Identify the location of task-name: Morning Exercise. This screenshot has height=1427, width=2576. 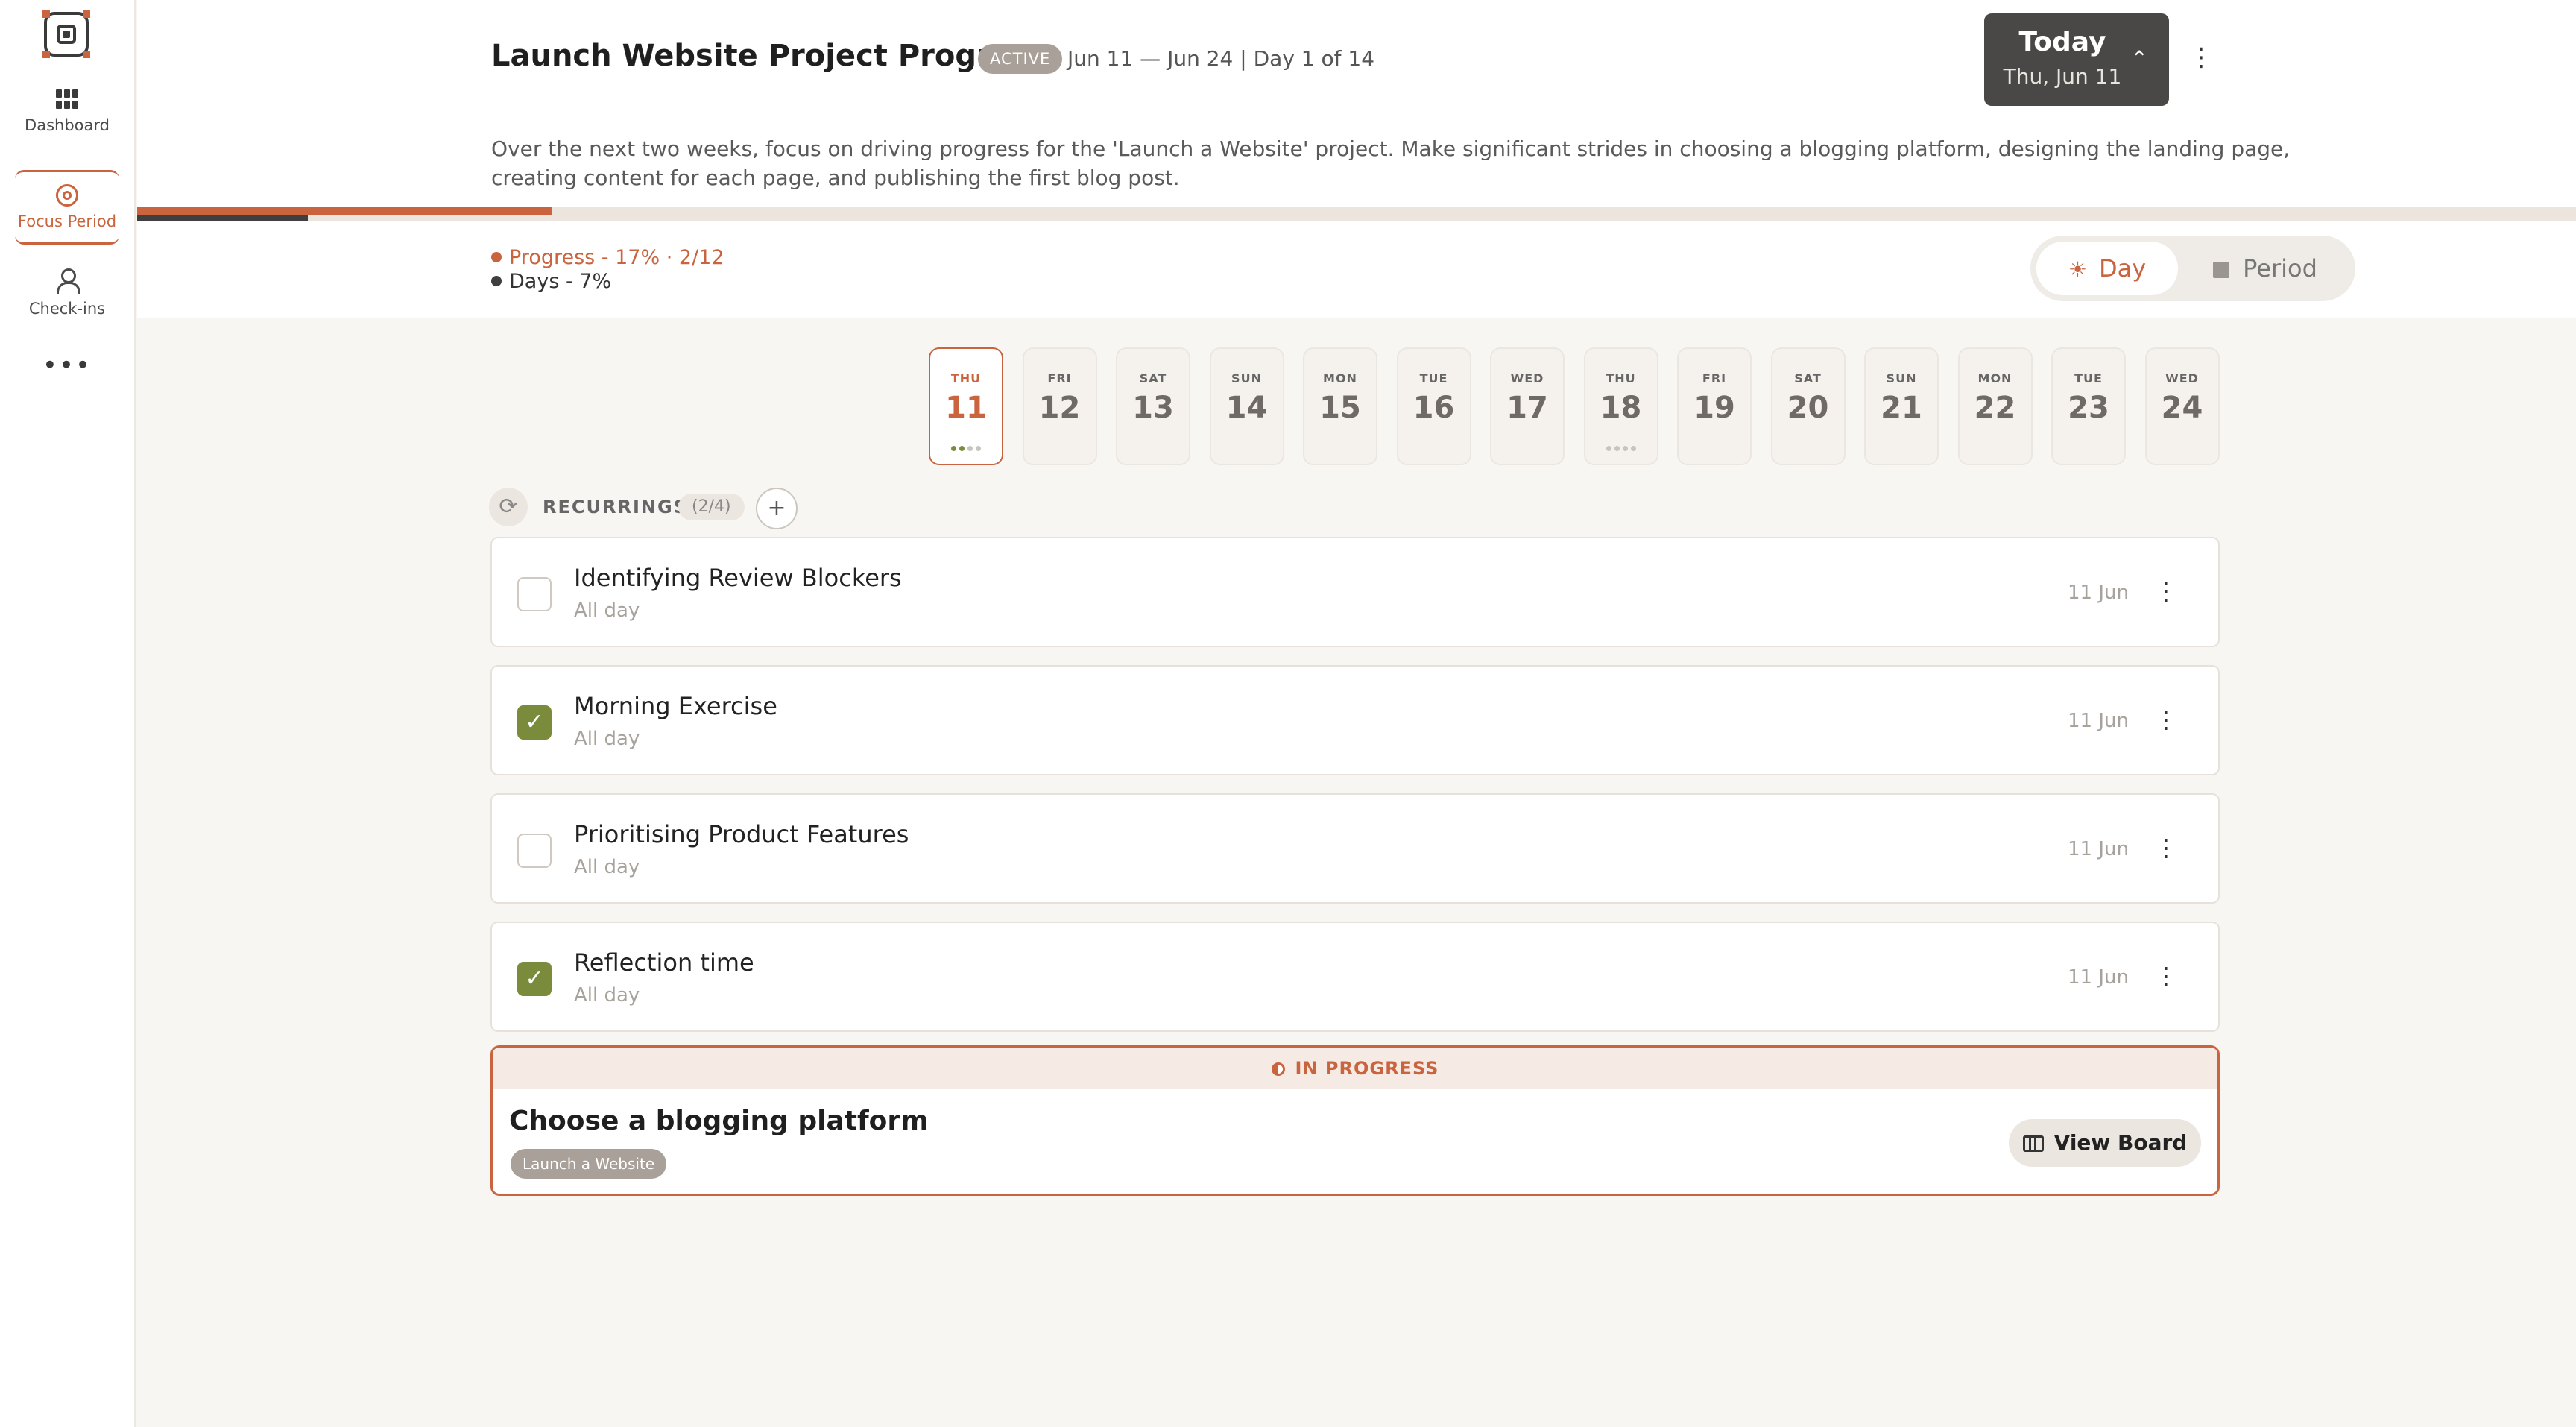
(675, 706).